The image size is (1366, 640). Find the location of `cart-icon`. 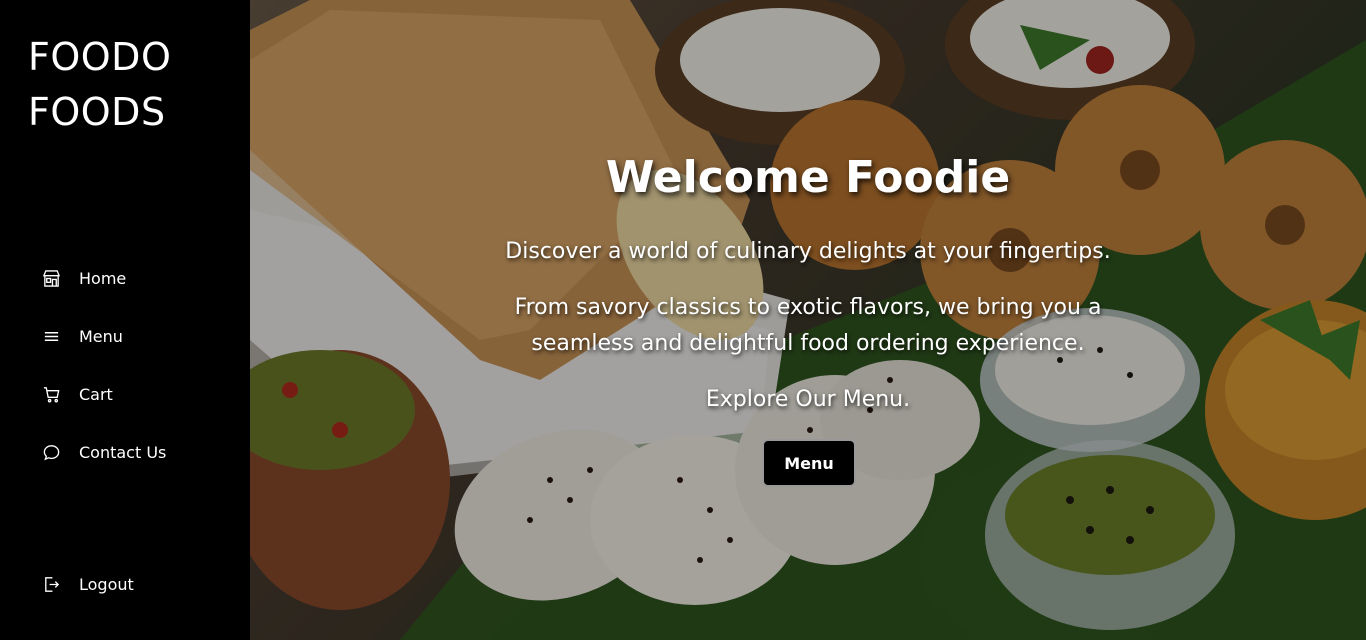

cart-icon is located at coordinates (51, 394).